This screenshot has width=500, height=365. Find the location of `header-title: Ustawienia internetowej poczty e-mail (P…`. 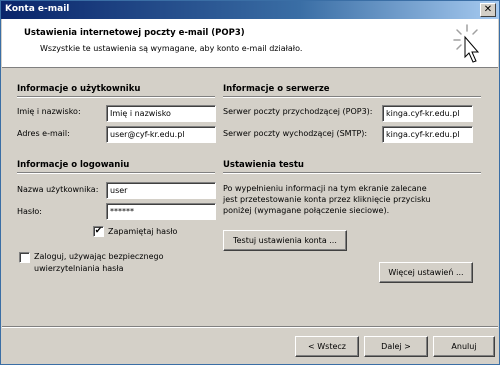

header-title: Ustawienia internetowej poczty e-mail (P… is located at coordinates (134, 33).